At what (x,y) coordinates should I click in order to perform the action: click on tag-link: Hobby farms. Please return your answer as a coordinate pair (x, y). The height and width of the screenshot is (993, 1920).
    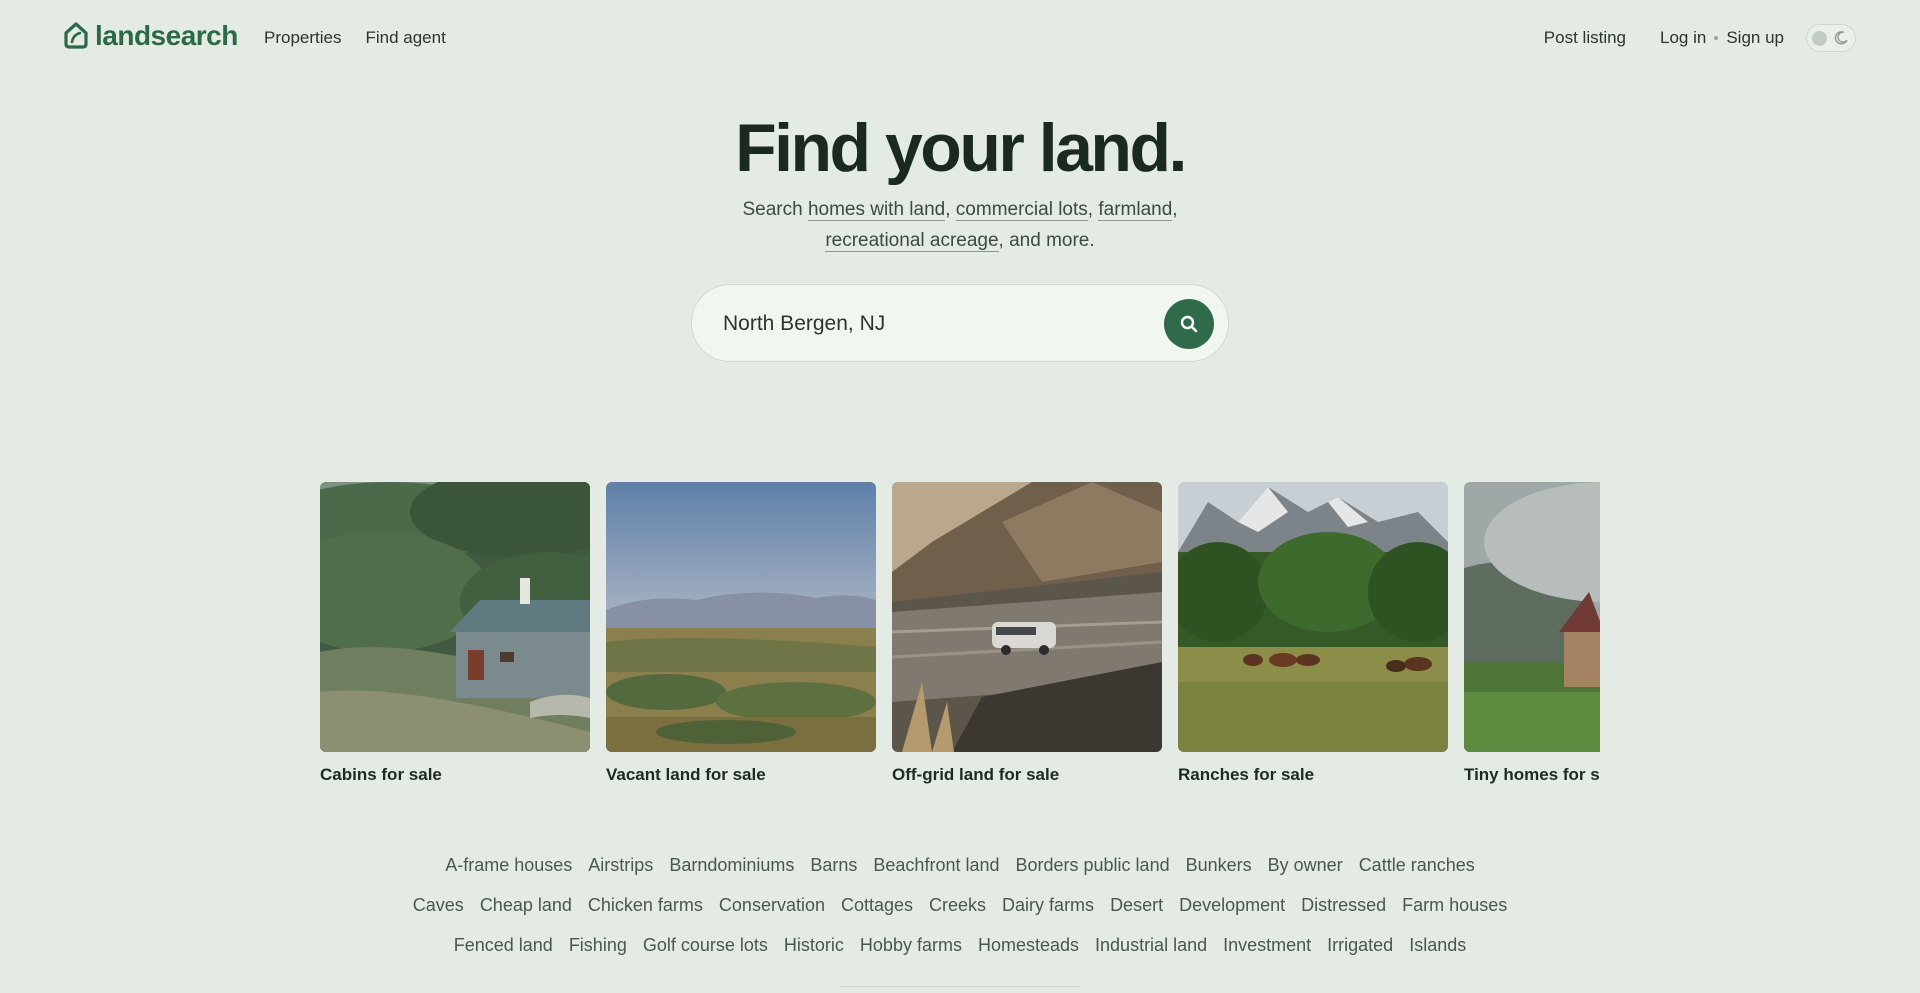
    Looking at the image, I should click on (911, 945).